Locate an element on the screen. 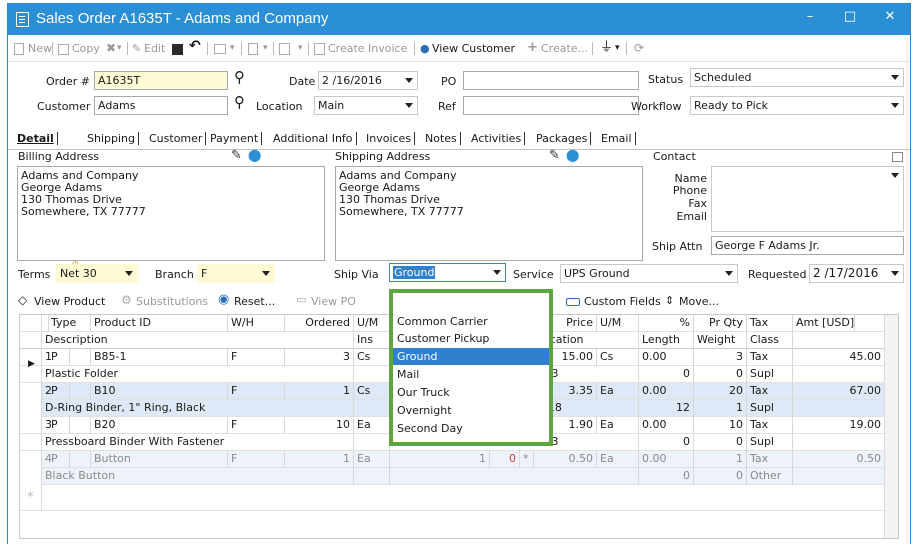 The height and width of the screenshot is (544, 919). custom-fields-button: Custom Fields is located at coordinates (622, 301).